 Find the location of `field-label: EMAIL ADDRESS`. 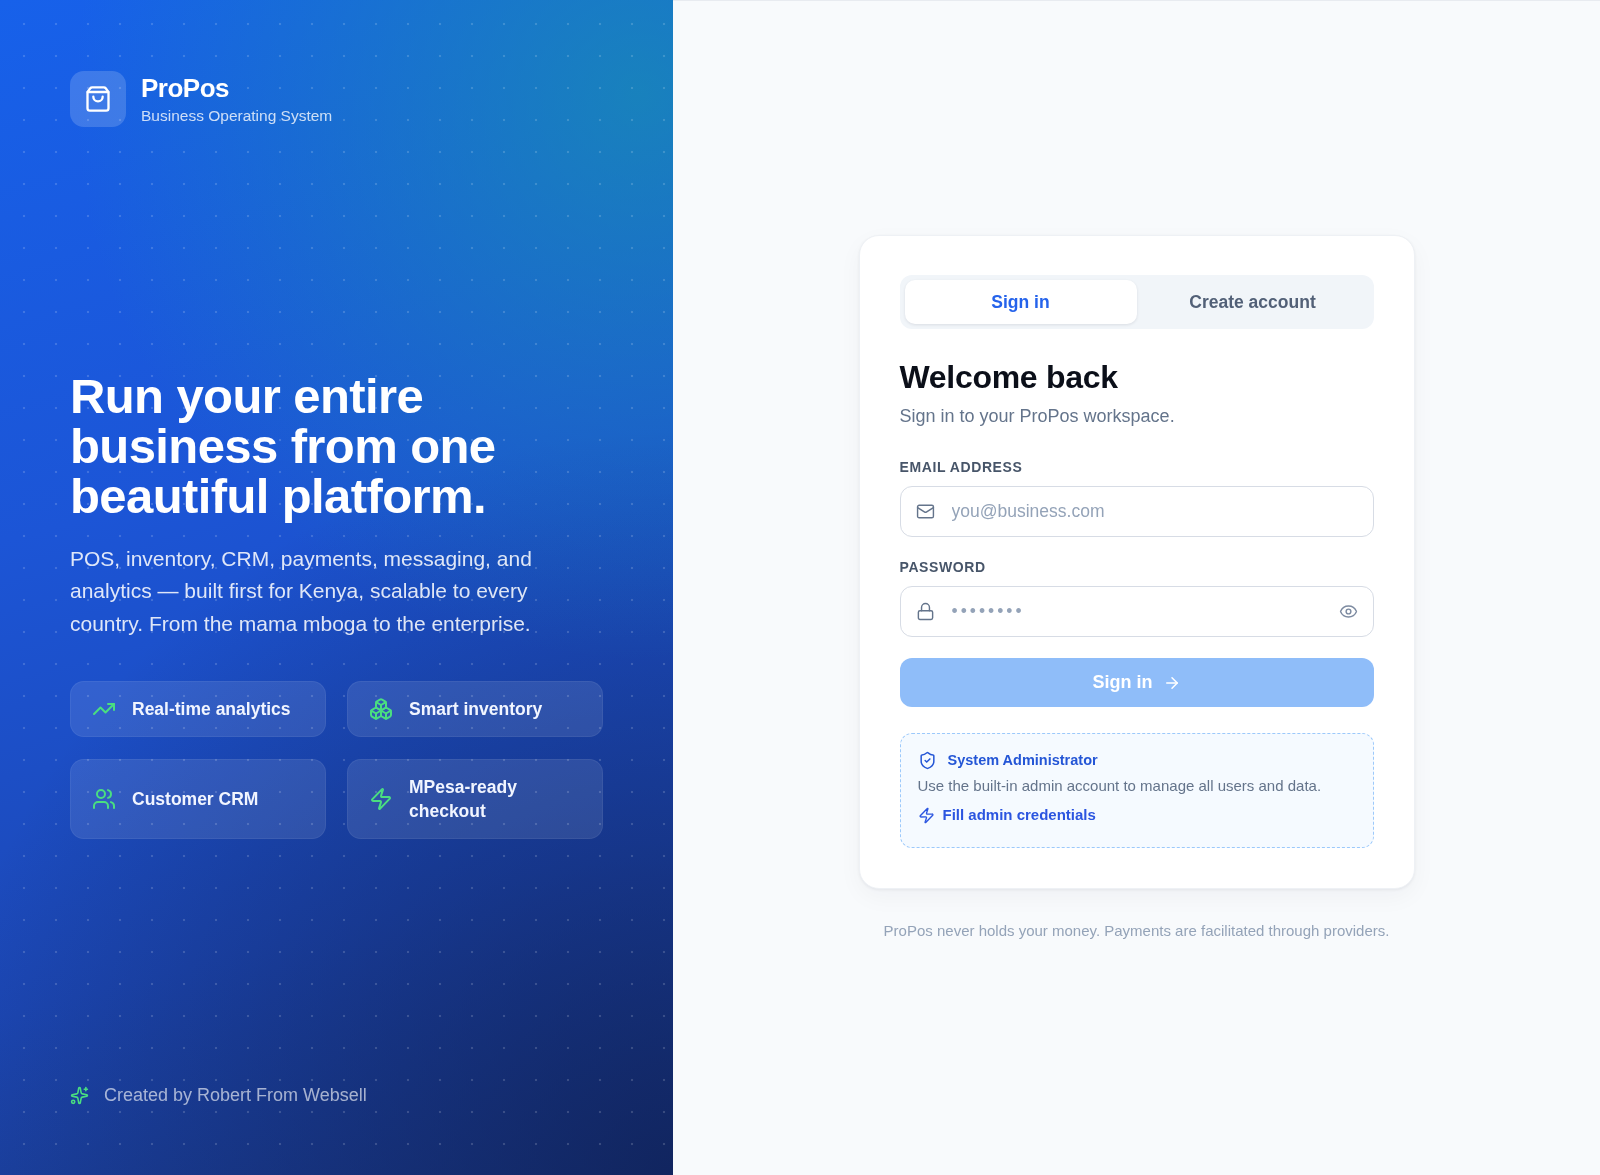

field-label: EMAIL ADDRESS is located at coordinates (961, 467).